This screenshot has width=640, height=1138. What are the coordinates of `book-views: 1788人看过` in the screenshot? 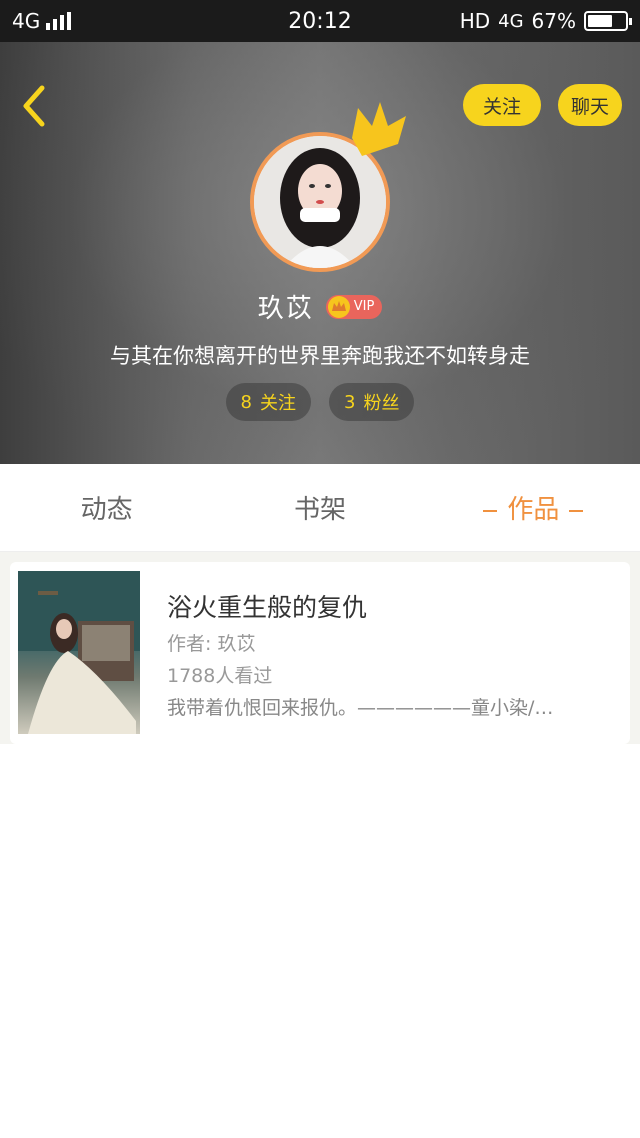 It's located at (220, 676).